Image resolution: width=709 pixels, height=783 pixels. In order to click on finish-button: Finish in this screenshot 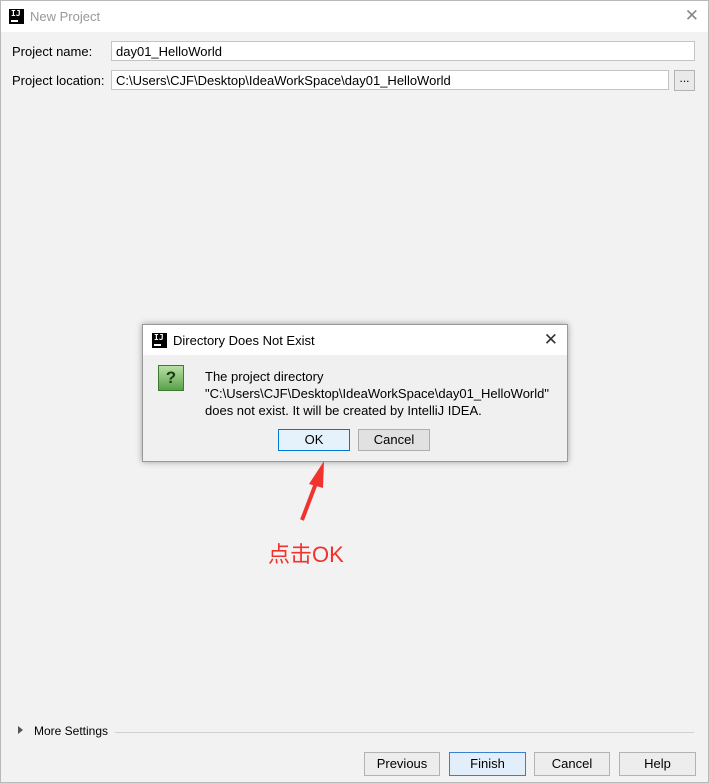, I will do `click(487, 764)`.